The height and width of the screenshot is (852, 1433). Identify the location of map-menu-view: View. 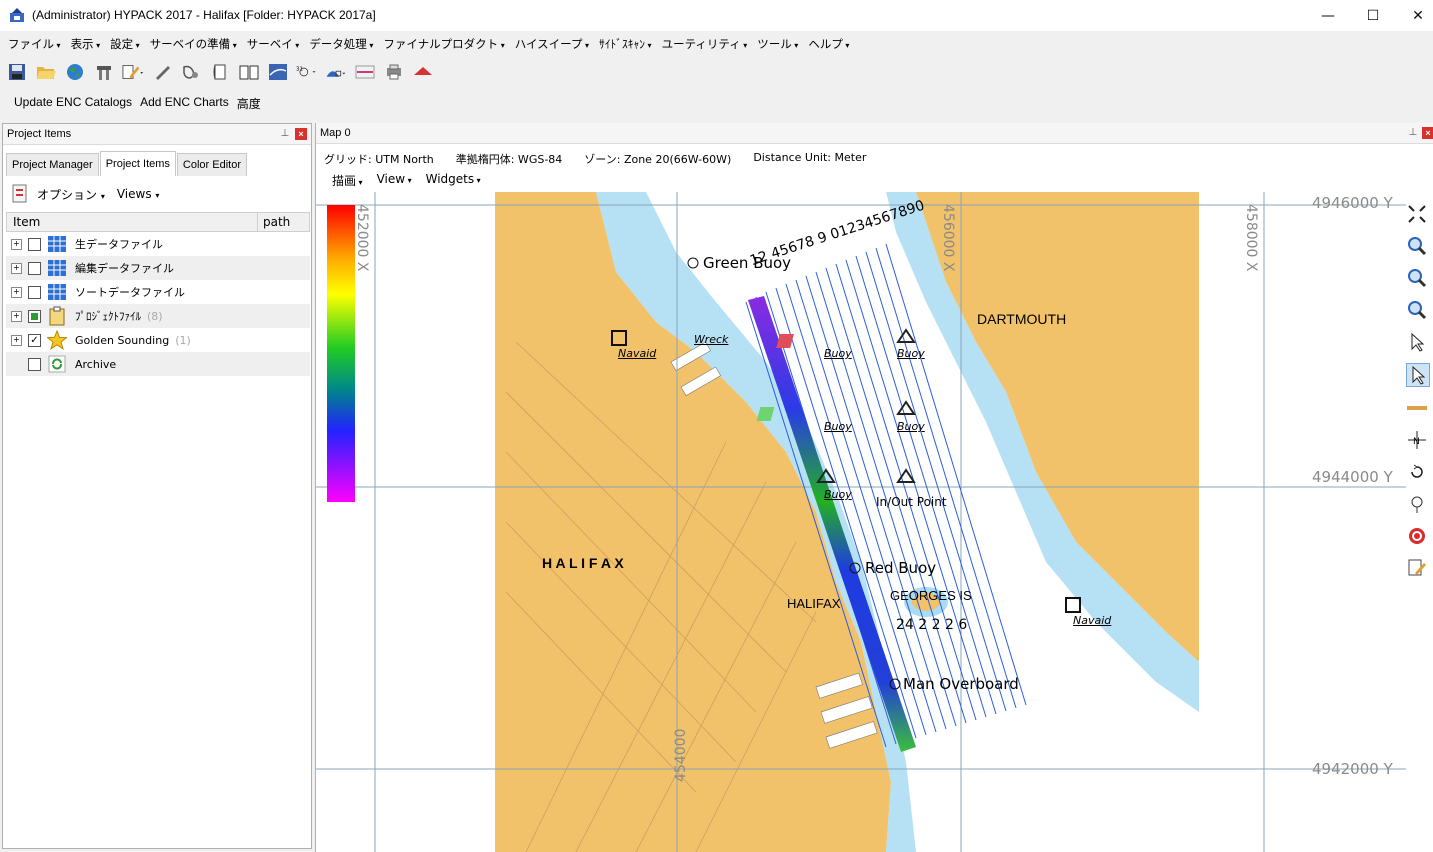
(394, 180).